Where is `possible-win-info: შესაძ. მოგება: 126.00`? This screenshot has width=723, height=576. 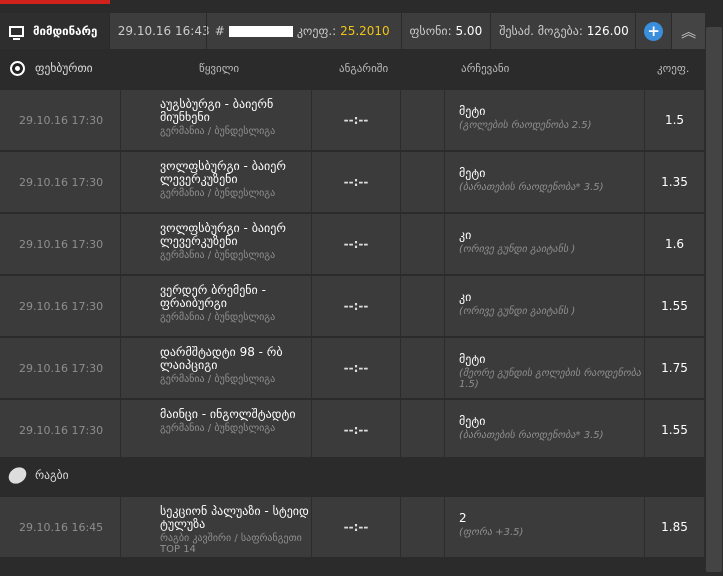
possible-win-info: შესაძ. მოგება: 126.00 is located at coordinates (562, 31).